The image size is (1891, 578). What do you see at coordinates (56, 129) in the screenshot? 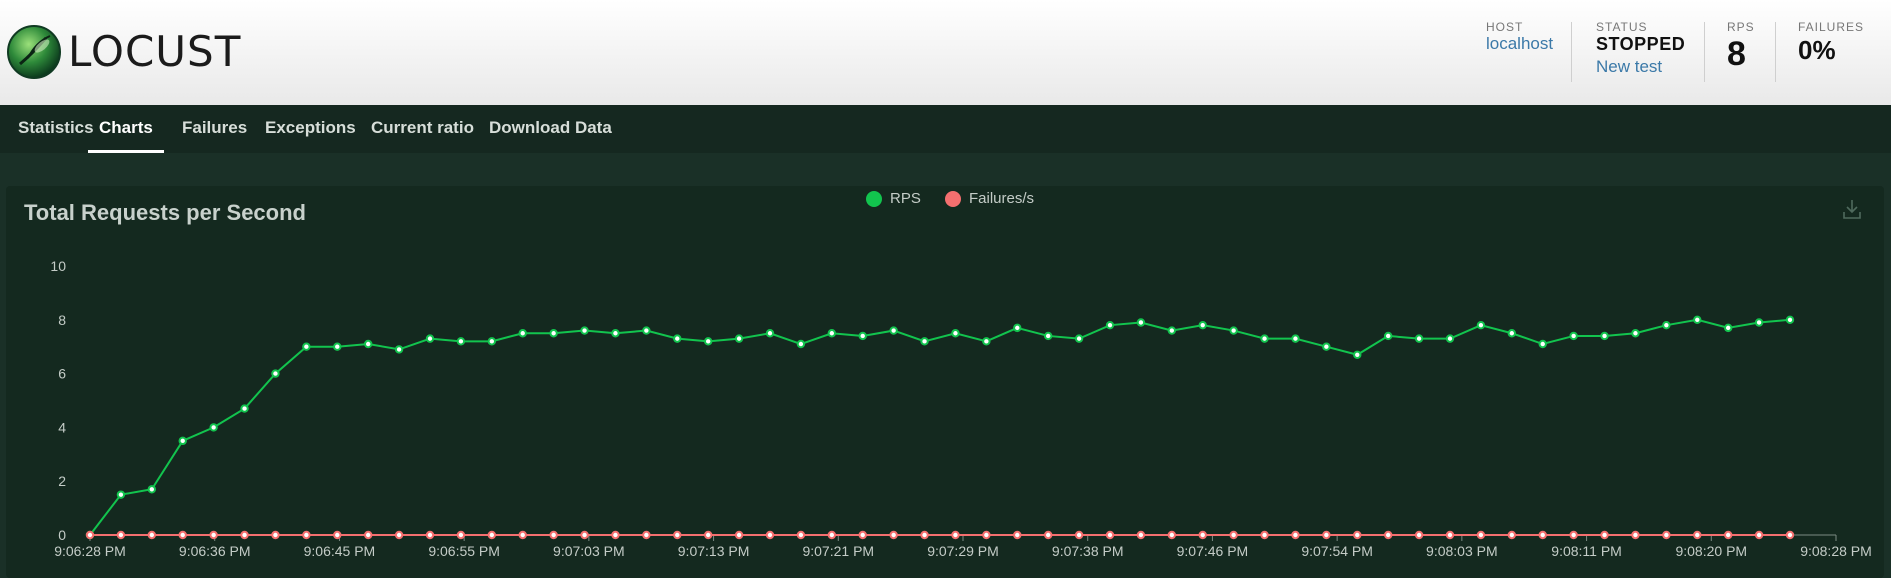
I see `tab-statistics: Statistics` at bounding box center [56, 129].